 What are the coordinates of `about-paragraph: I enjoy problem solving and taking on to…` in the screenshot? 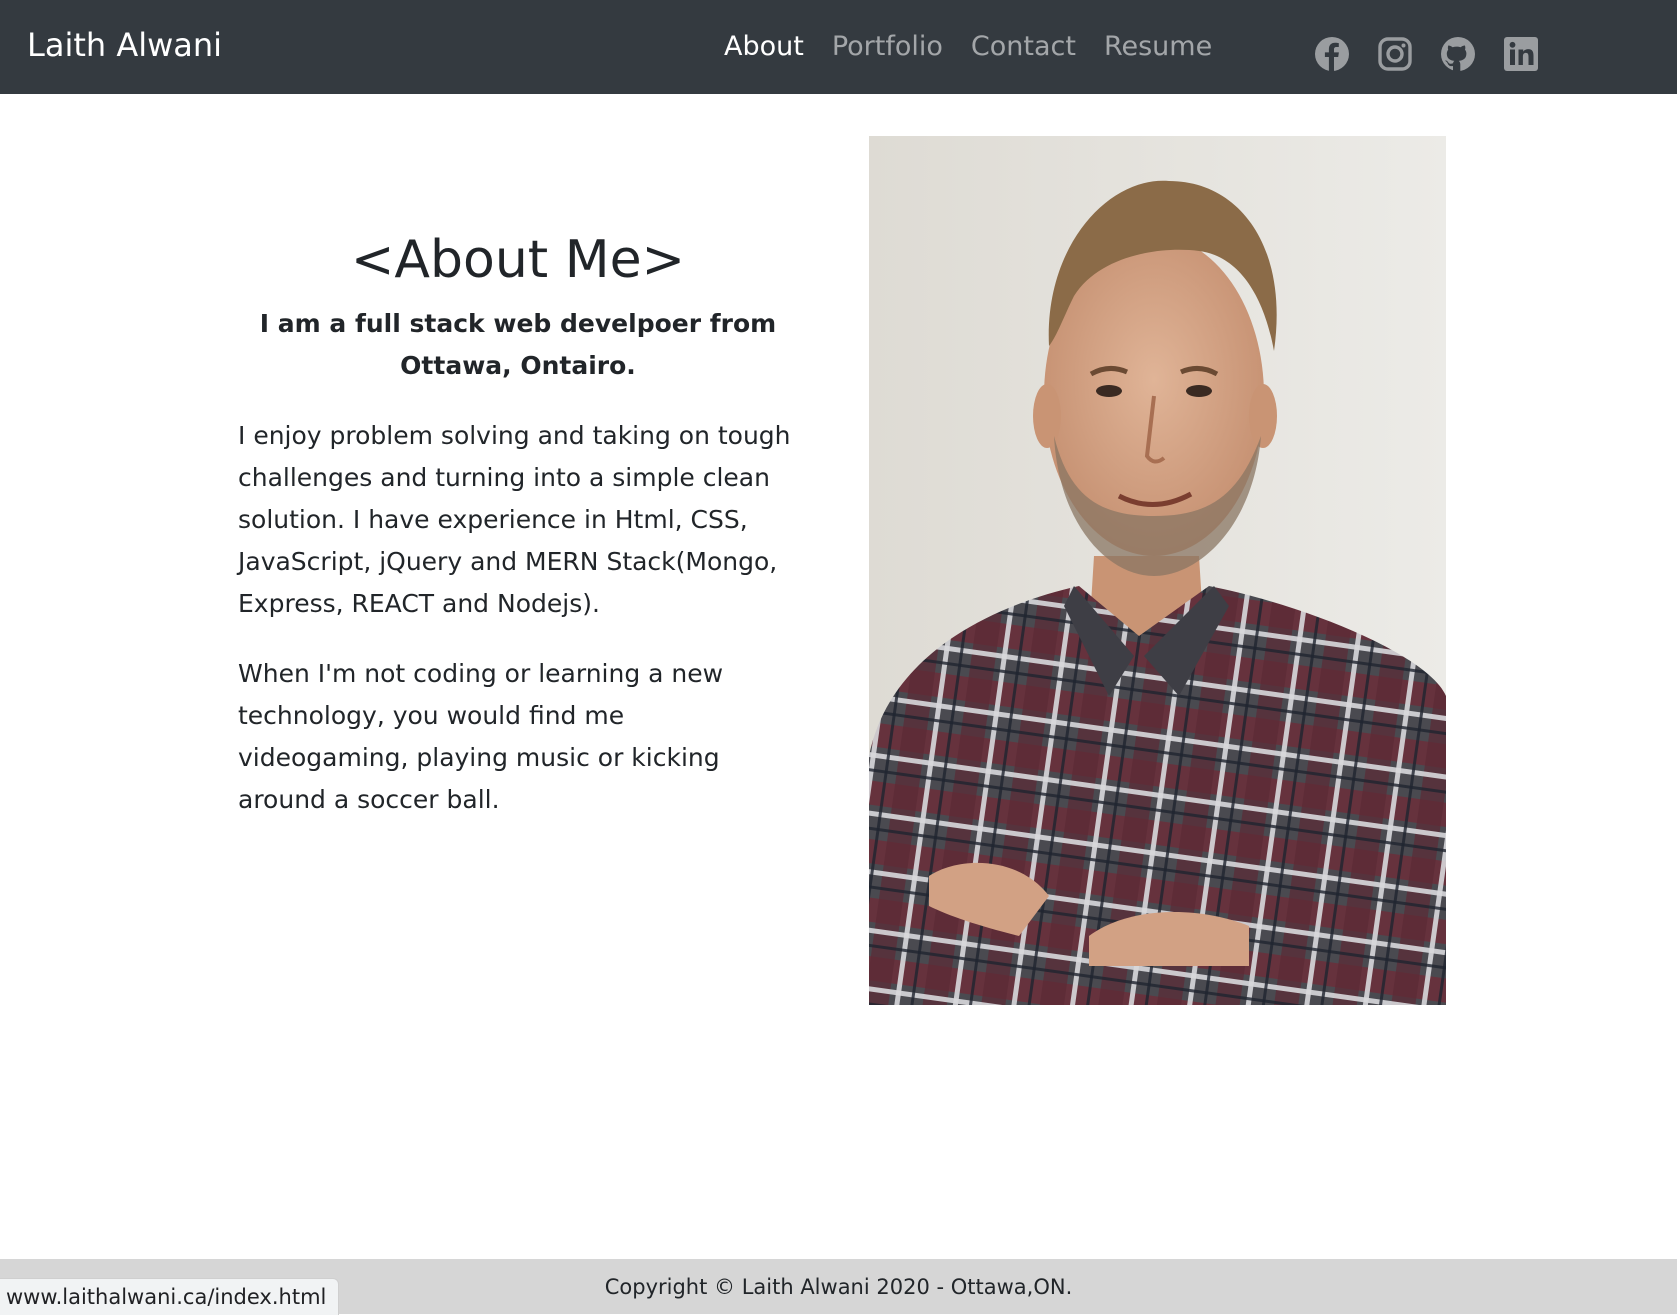 It's located at (514, 519).